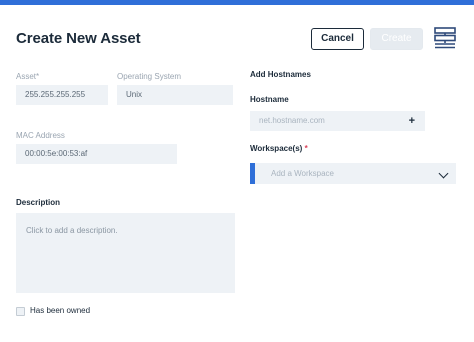 The width and height of the screenshot is (474, 342). Describe the element at coordinates (302, 173) in the screenshot. I see `workspace-placeholder: Add a Workspace` at that location.